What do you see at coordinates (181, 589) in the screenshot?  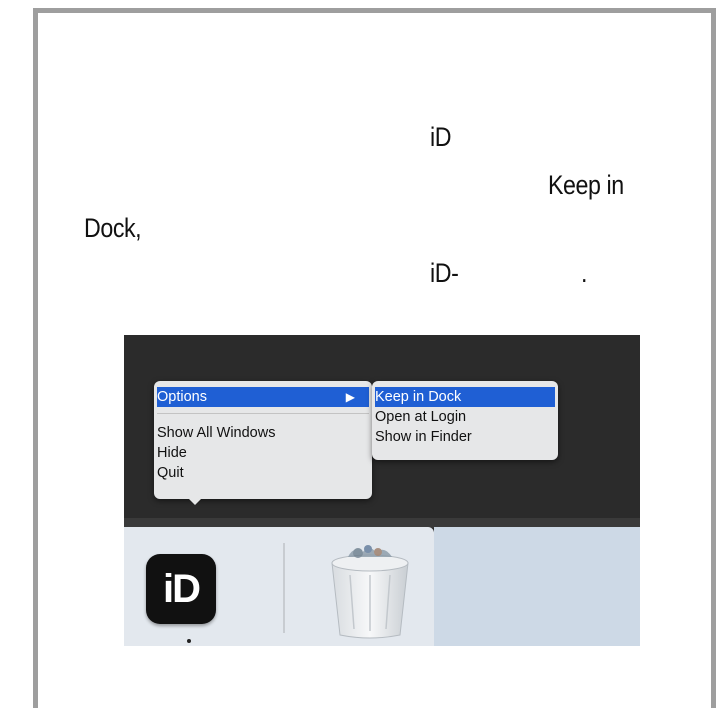 I see `id-app-icon: iD` at bounding box center [181, 589].